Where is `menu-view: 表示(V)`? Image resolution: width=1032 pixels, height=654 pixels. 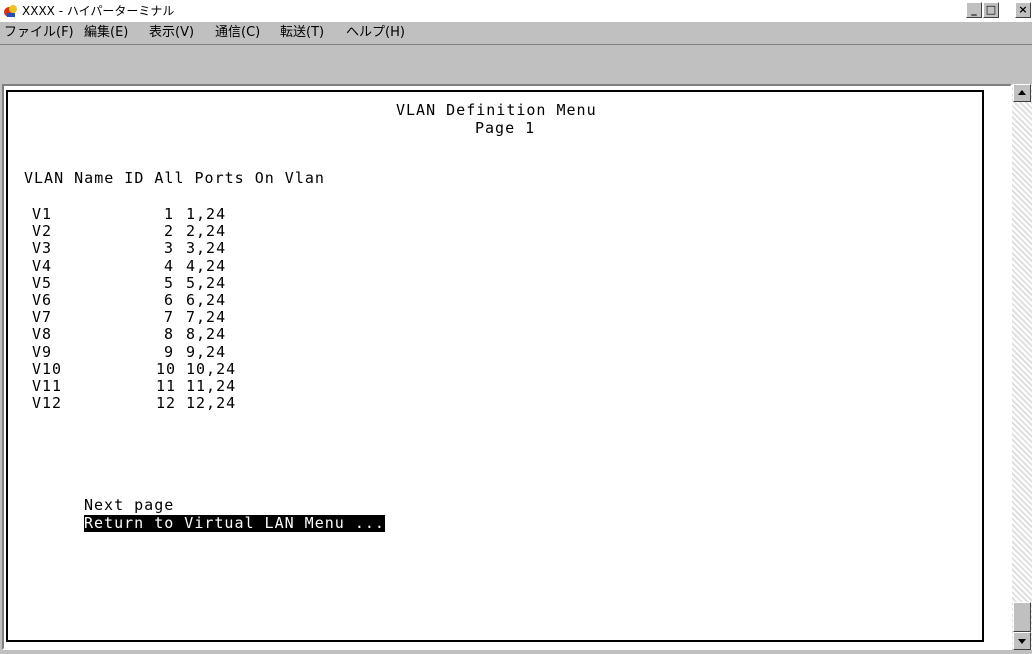
menu-view: 表示(V) is located at coordinates (171, 33).